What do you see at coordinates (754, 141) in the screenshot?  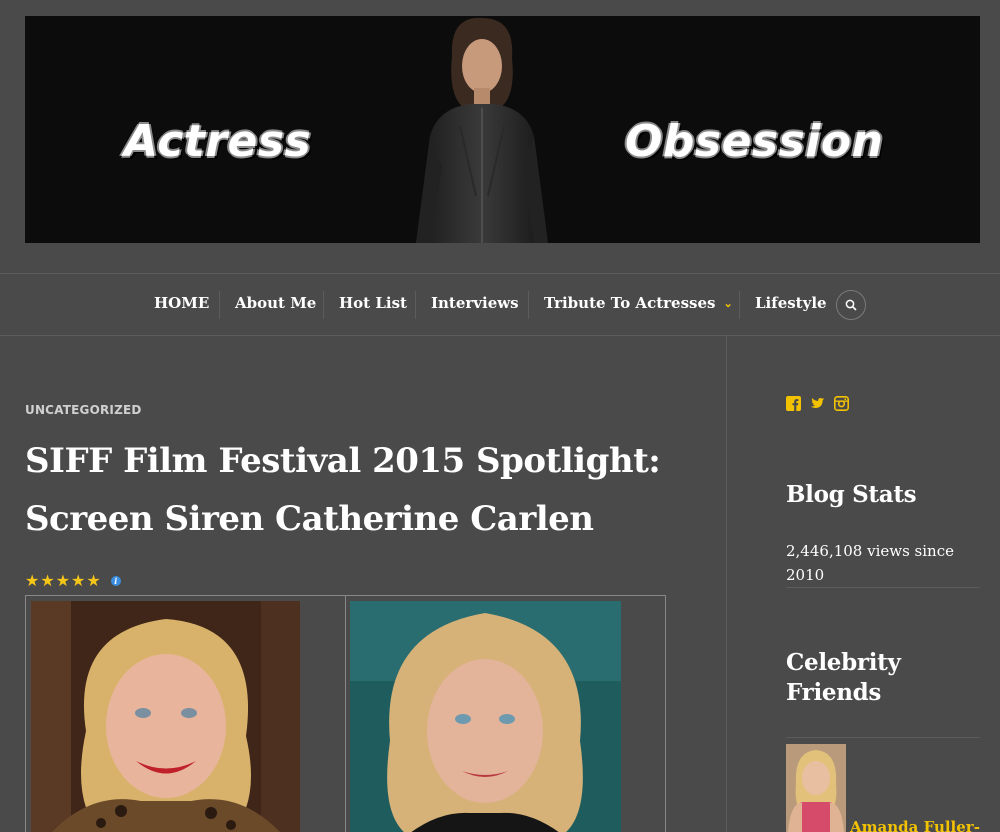 I see `banner-title-right: Obsession` at bounding box center [754, 141].